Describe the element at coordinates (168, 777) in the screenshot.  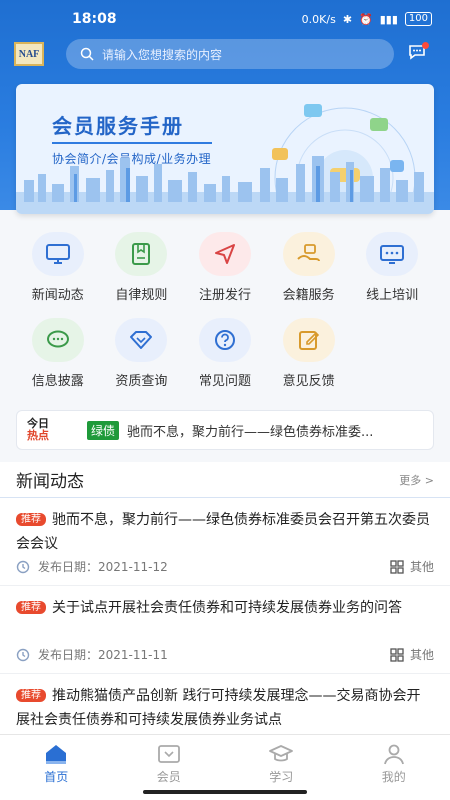
I see `nav-label: 会员` at that location.